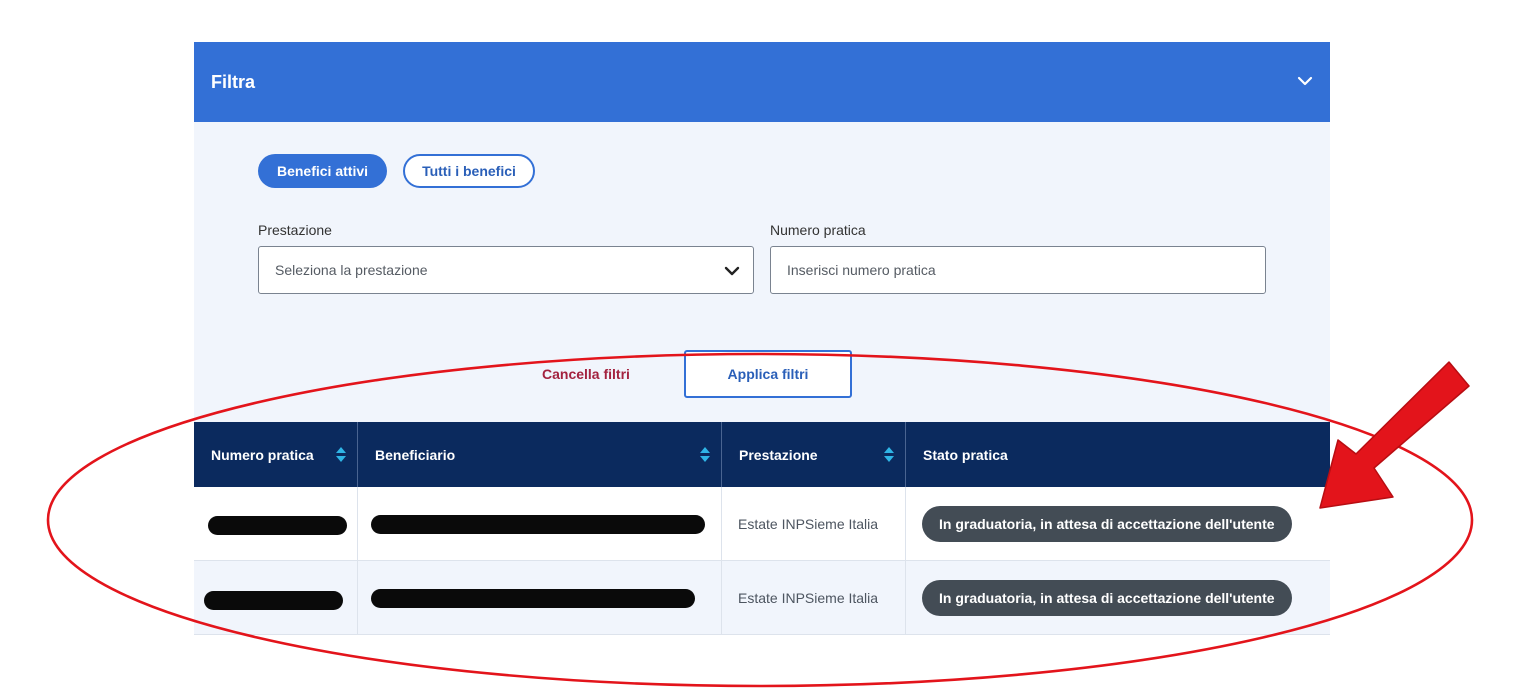  Describe the element at coordinates (818, 230) in the screenshot. I see `numero-pratica-label: Numero pratica` at that location.